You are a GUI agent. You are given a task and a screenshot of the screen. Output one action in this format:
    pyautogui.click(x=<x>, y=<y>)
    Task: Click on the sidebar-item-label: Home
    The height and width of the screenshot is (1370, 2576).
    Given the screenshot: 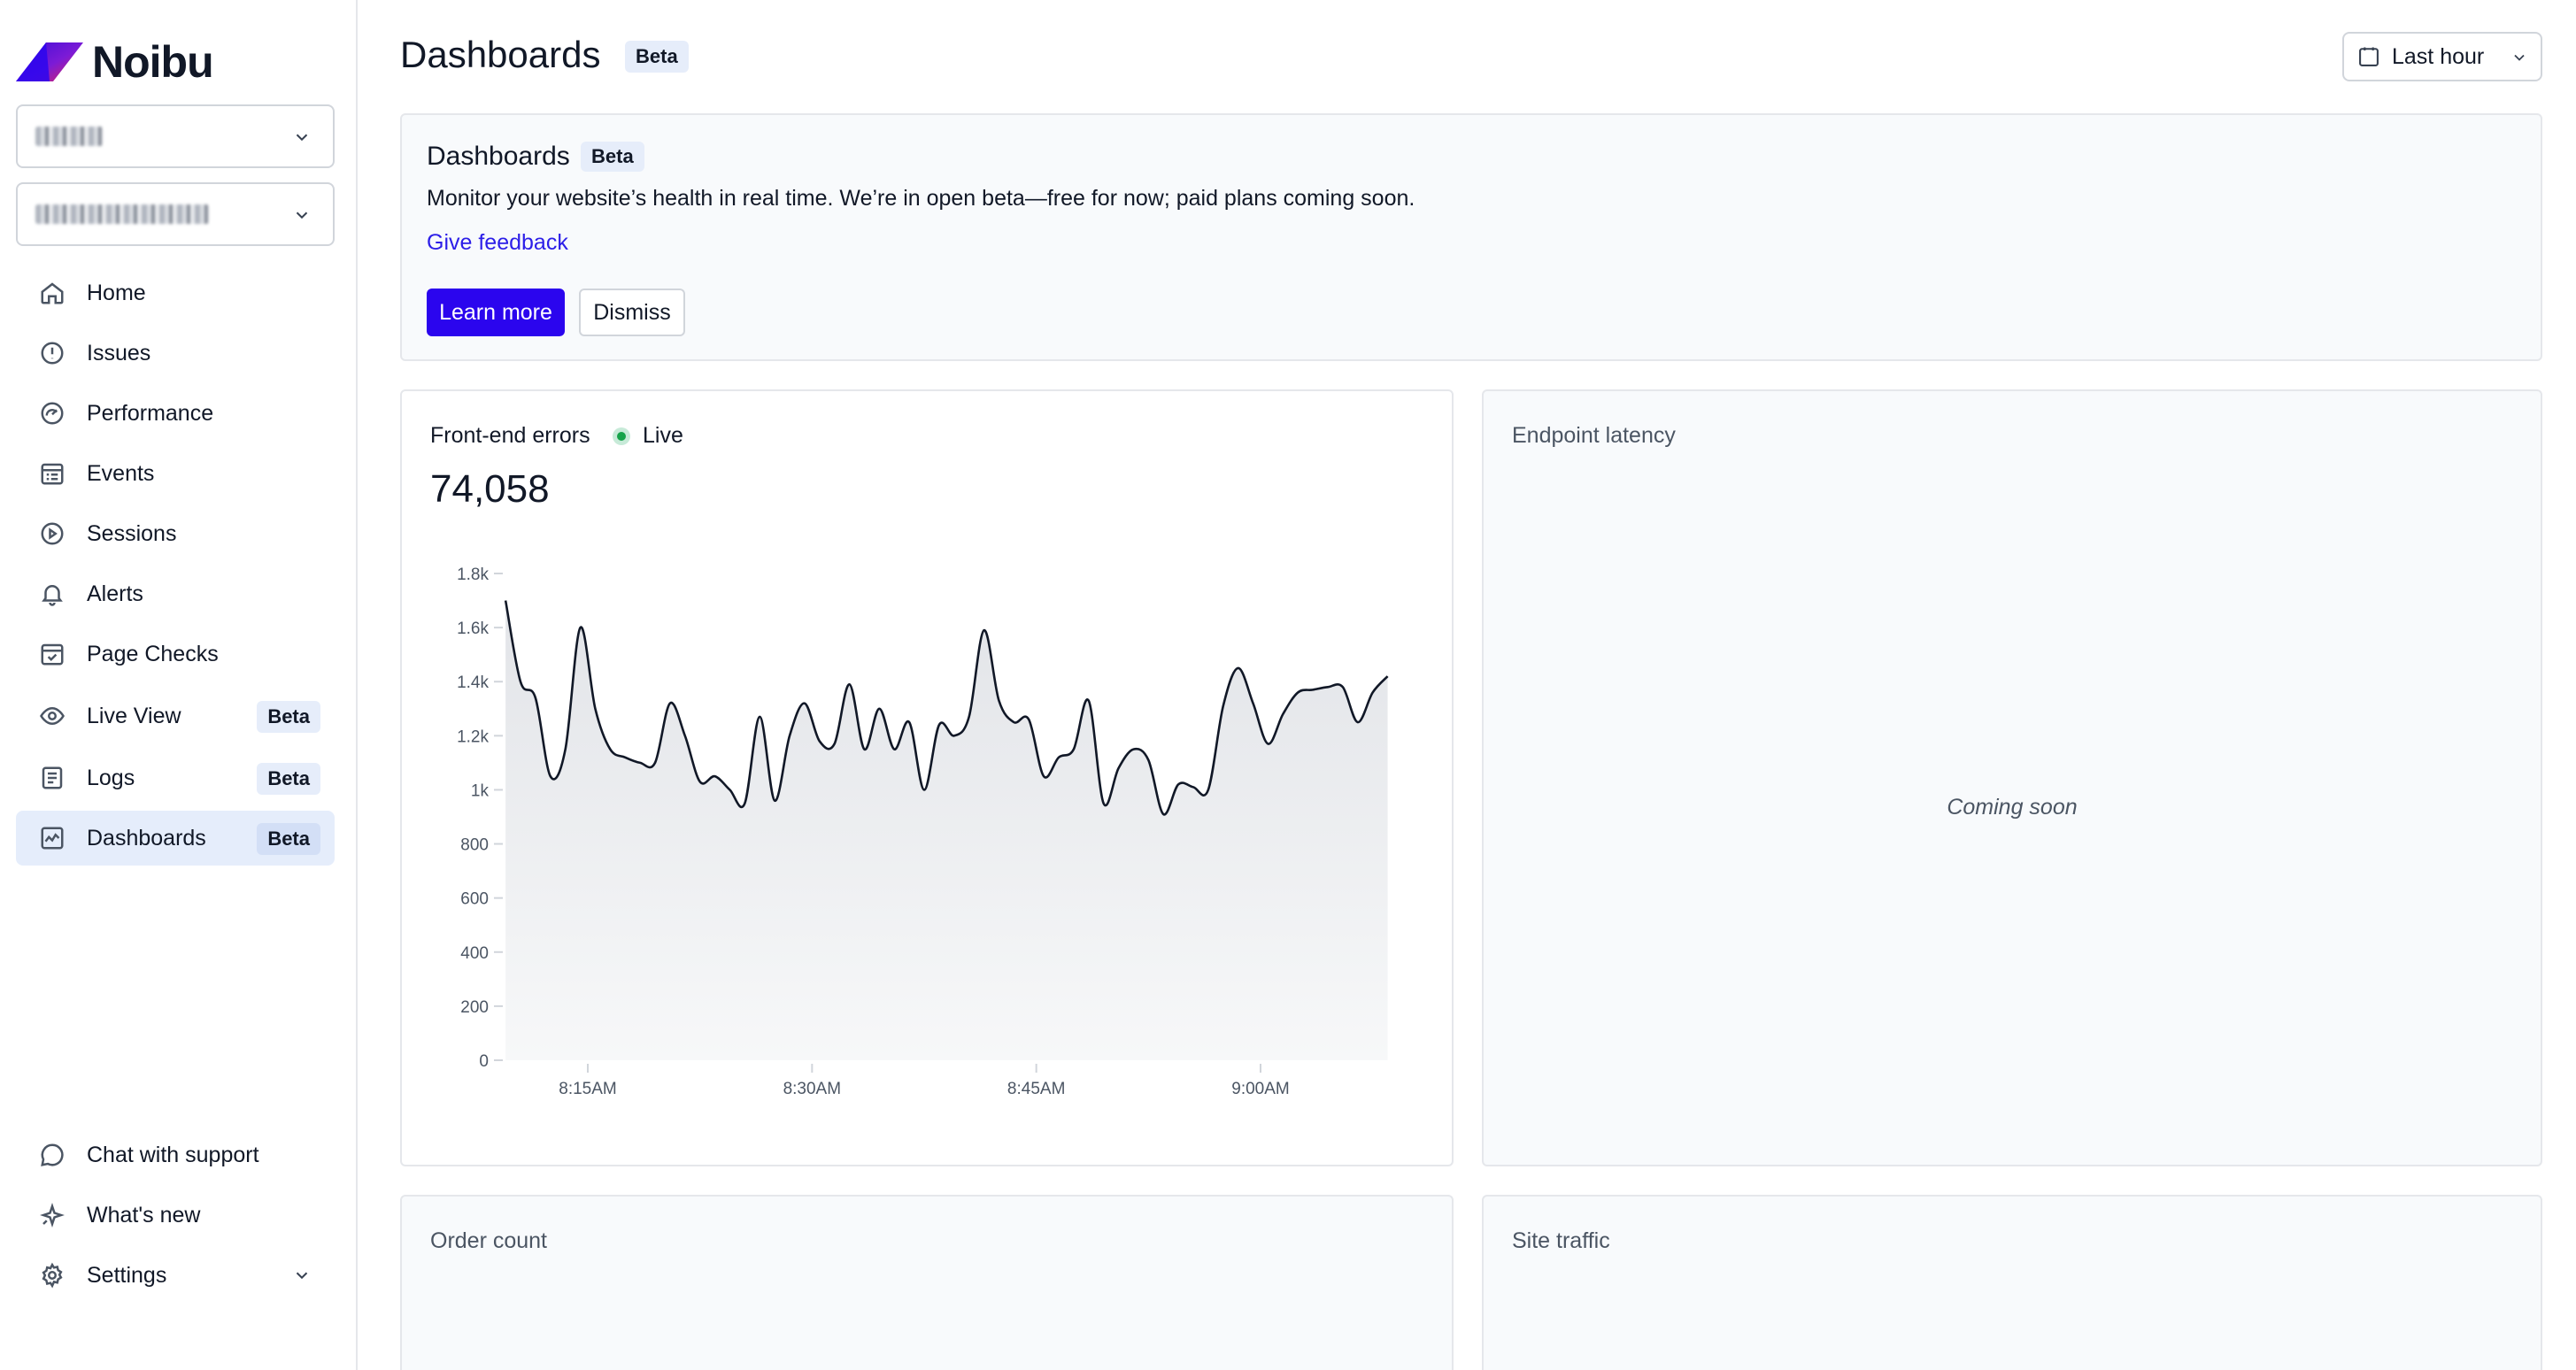 What is the action you would take?
    pyautogui.click(x=116, y=292)
    